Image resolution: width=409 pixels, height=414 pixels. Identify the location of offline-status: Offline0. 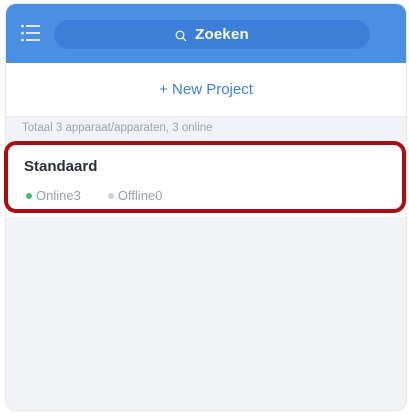
(135, 195).